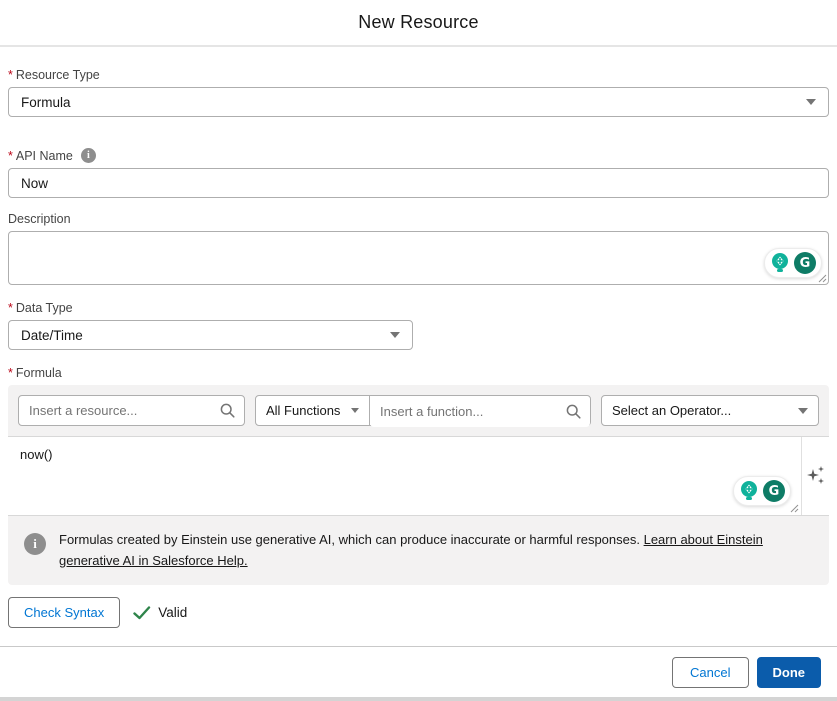 The height and width of the screenshot is (701, 837). What do you see at coordinates (468, 411) in the screenshot?
I see `insert-function-input` at bounding box center [468, 411].